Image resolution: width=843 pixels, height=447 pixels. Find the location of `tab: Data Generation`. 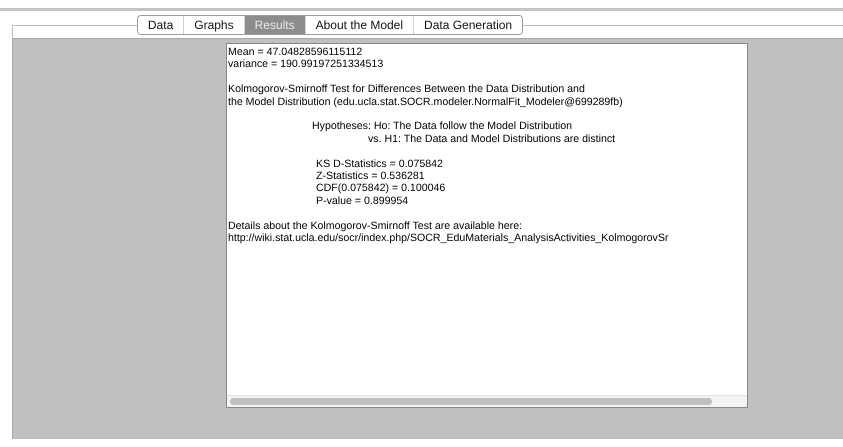

tab: Data Generation is located at coordinates (467, 25).